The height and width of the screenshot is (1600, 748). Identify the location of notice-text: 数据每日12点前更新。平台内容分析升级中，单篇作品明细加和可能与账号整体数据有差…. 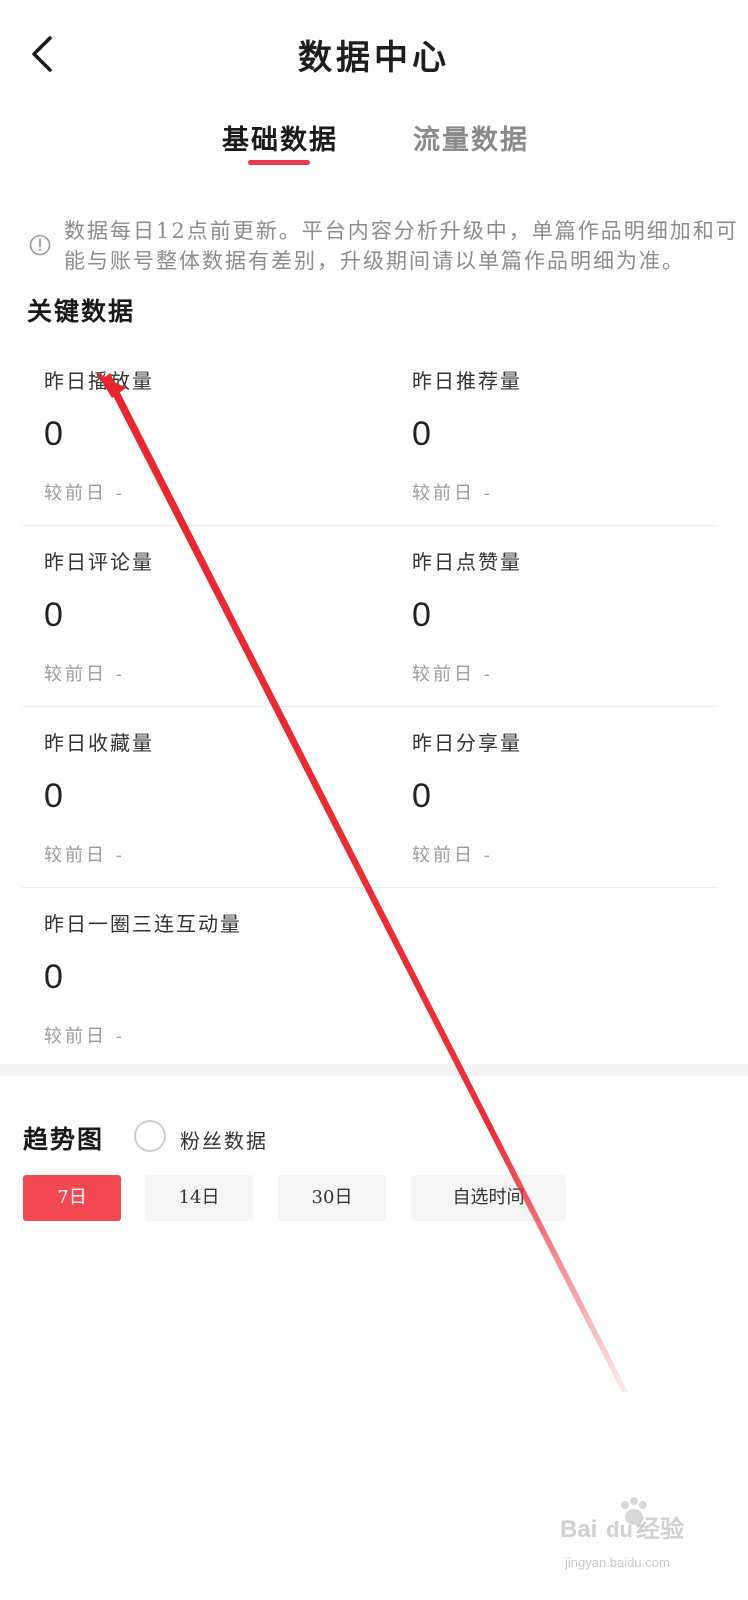
(401, 246).